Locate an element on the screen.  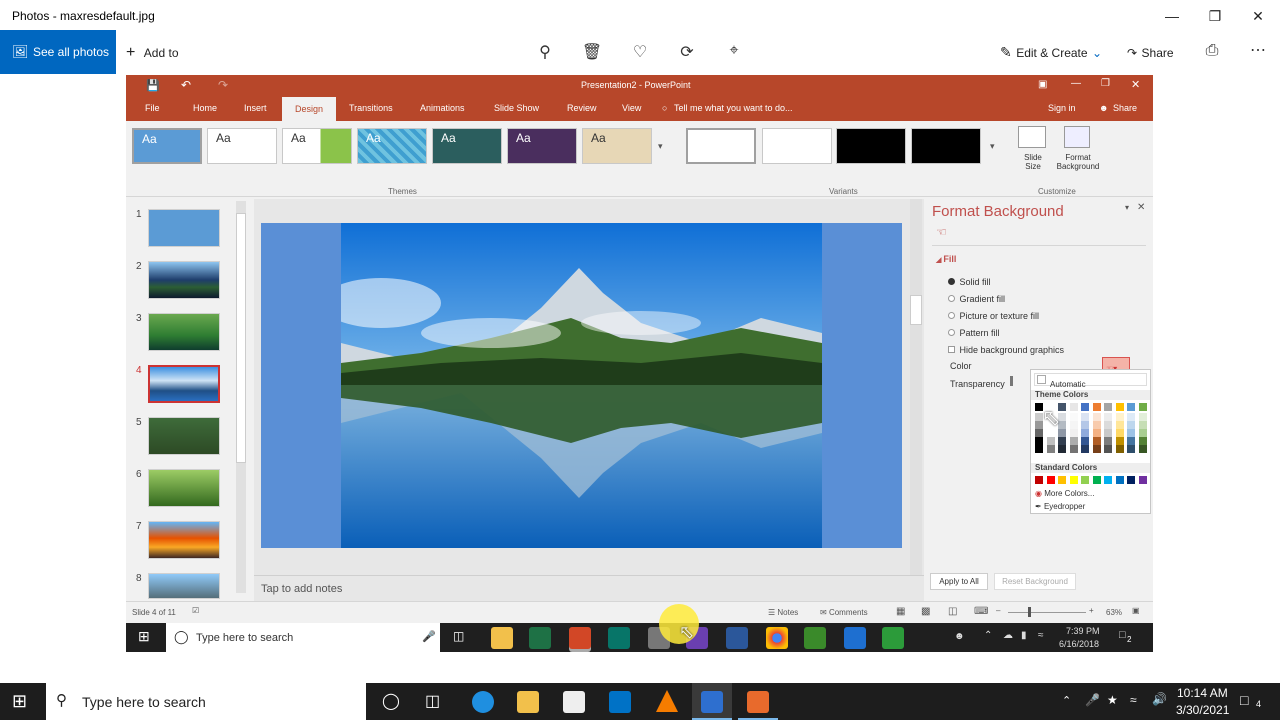
pane-options-icon: ▾ is located at coordinates (1127, 207).